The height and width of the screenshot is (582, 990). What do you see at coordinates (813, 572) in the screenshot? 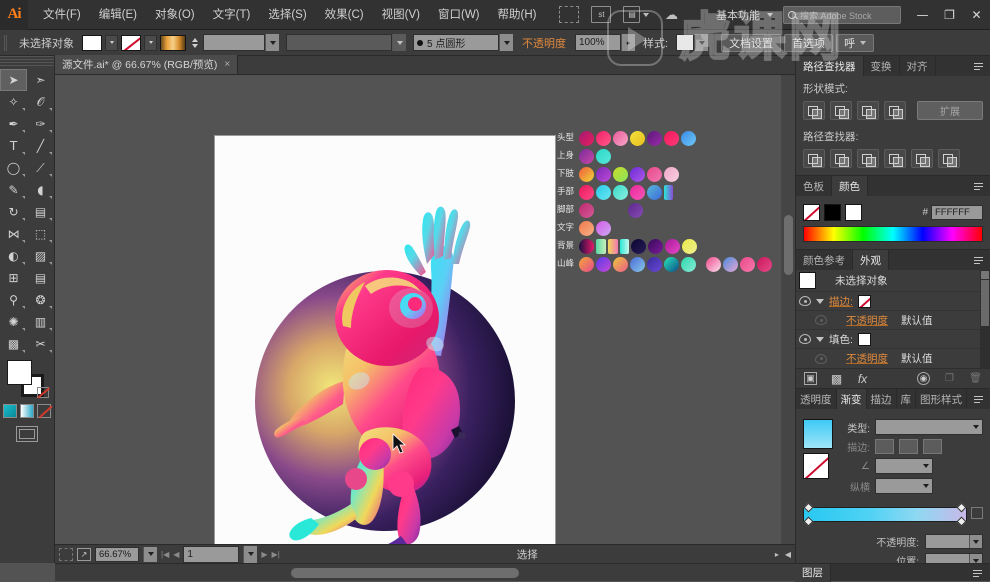
I see `tab-layers: 图层` at bounding box center [813, 572].